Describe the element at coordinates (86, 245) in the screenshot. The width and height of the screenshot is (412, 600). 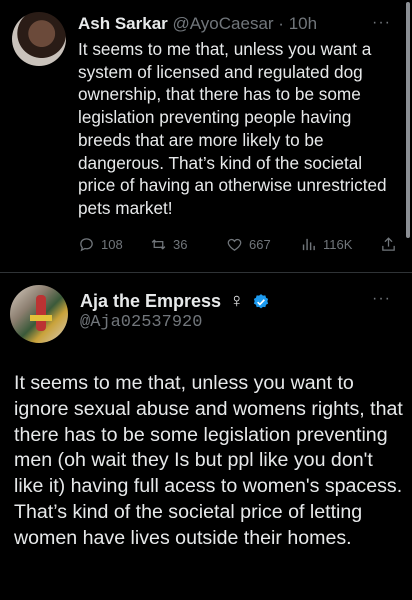
I see `reply-icon` at that location.